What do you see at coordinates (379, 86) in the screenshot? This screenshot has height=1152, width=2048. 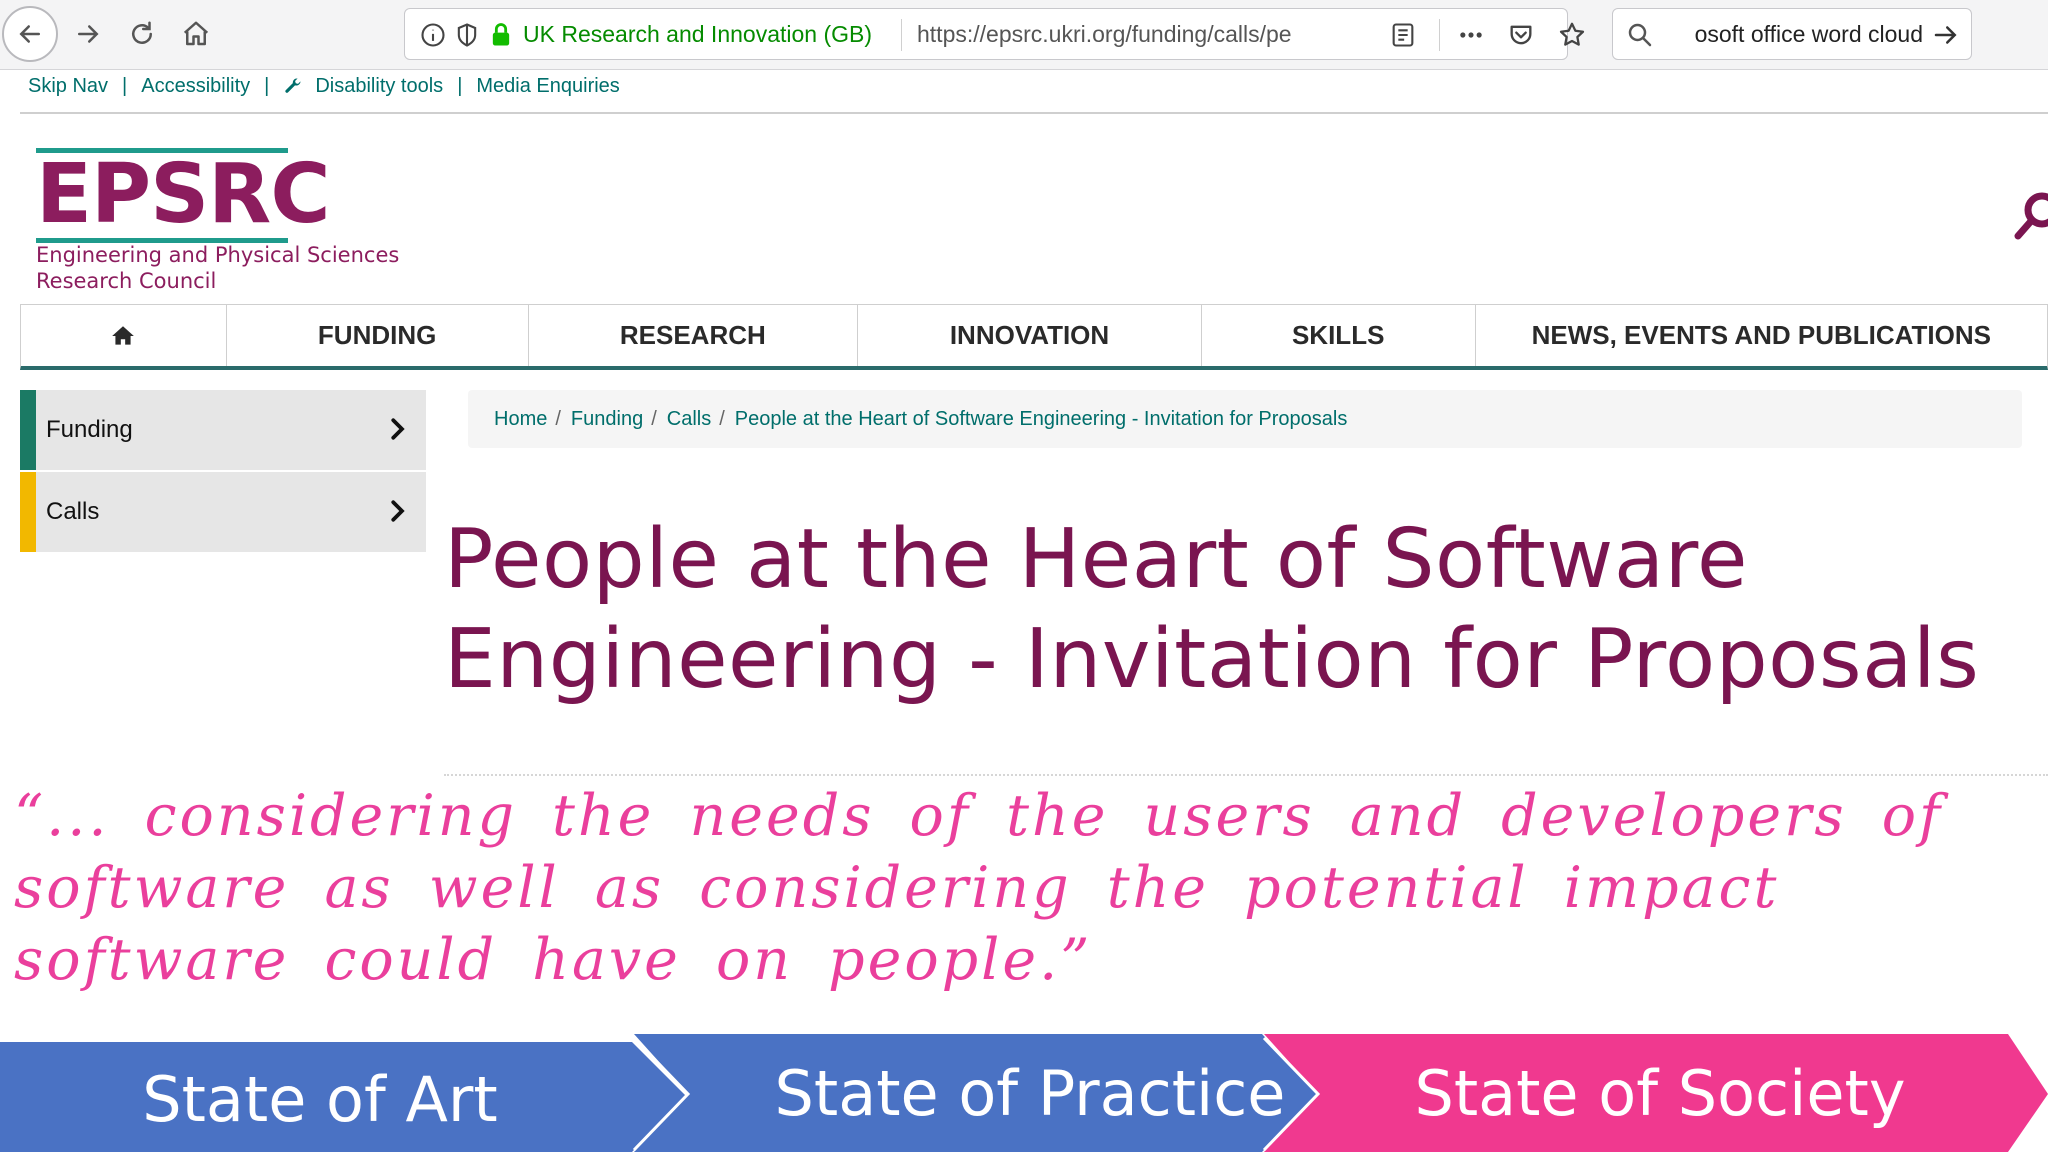 I see `disability-tools-link: Disability tools` at bounding box center [379, 86].